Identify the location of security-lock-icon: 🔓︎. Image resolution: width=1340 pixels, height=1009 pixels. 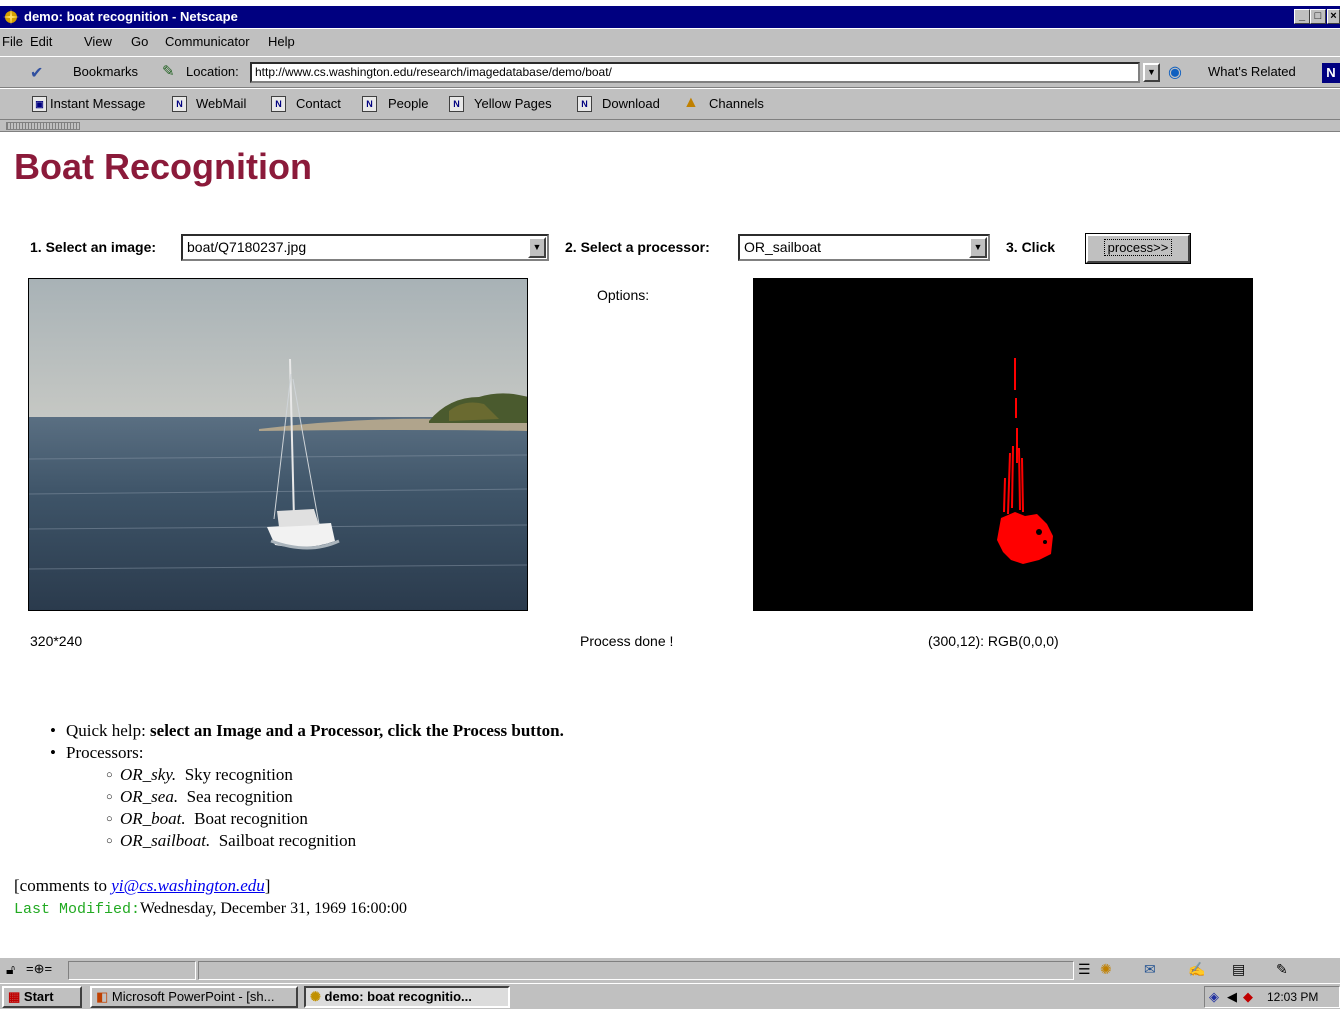
(10, 969).